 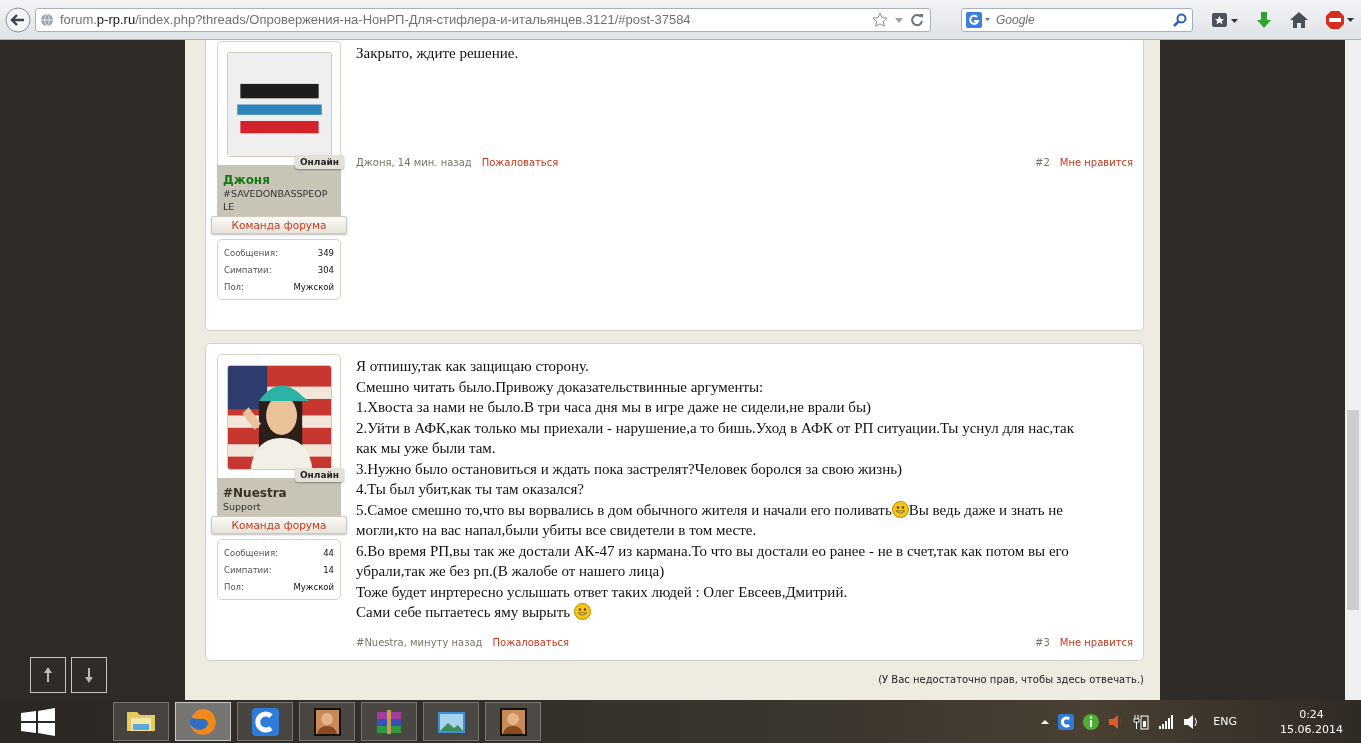 I want to click on signal-icon, so click(x=1166, y=721).